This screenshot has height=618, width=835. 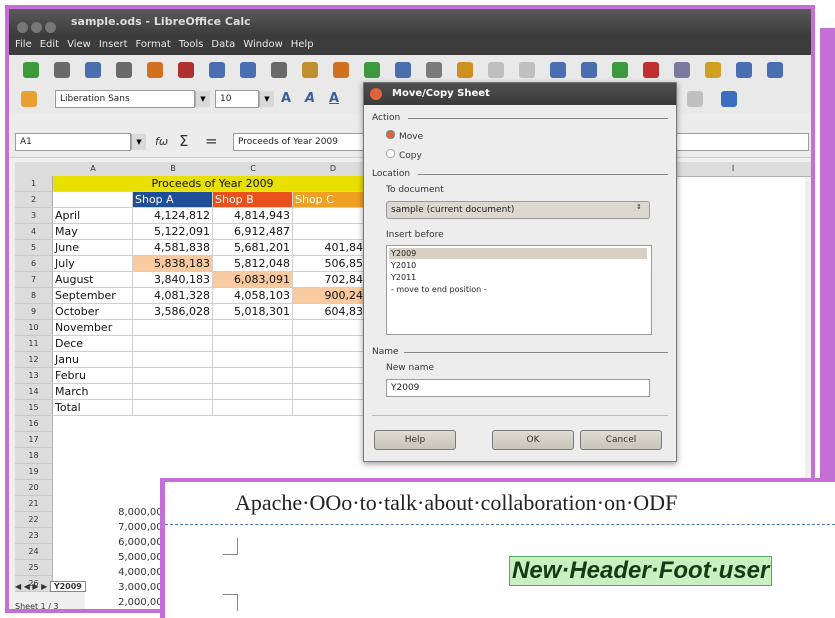 What do you see at coordinates (34, 536) in the screenshot?
I see `row-header: 23` at bounding box center [34, 536].